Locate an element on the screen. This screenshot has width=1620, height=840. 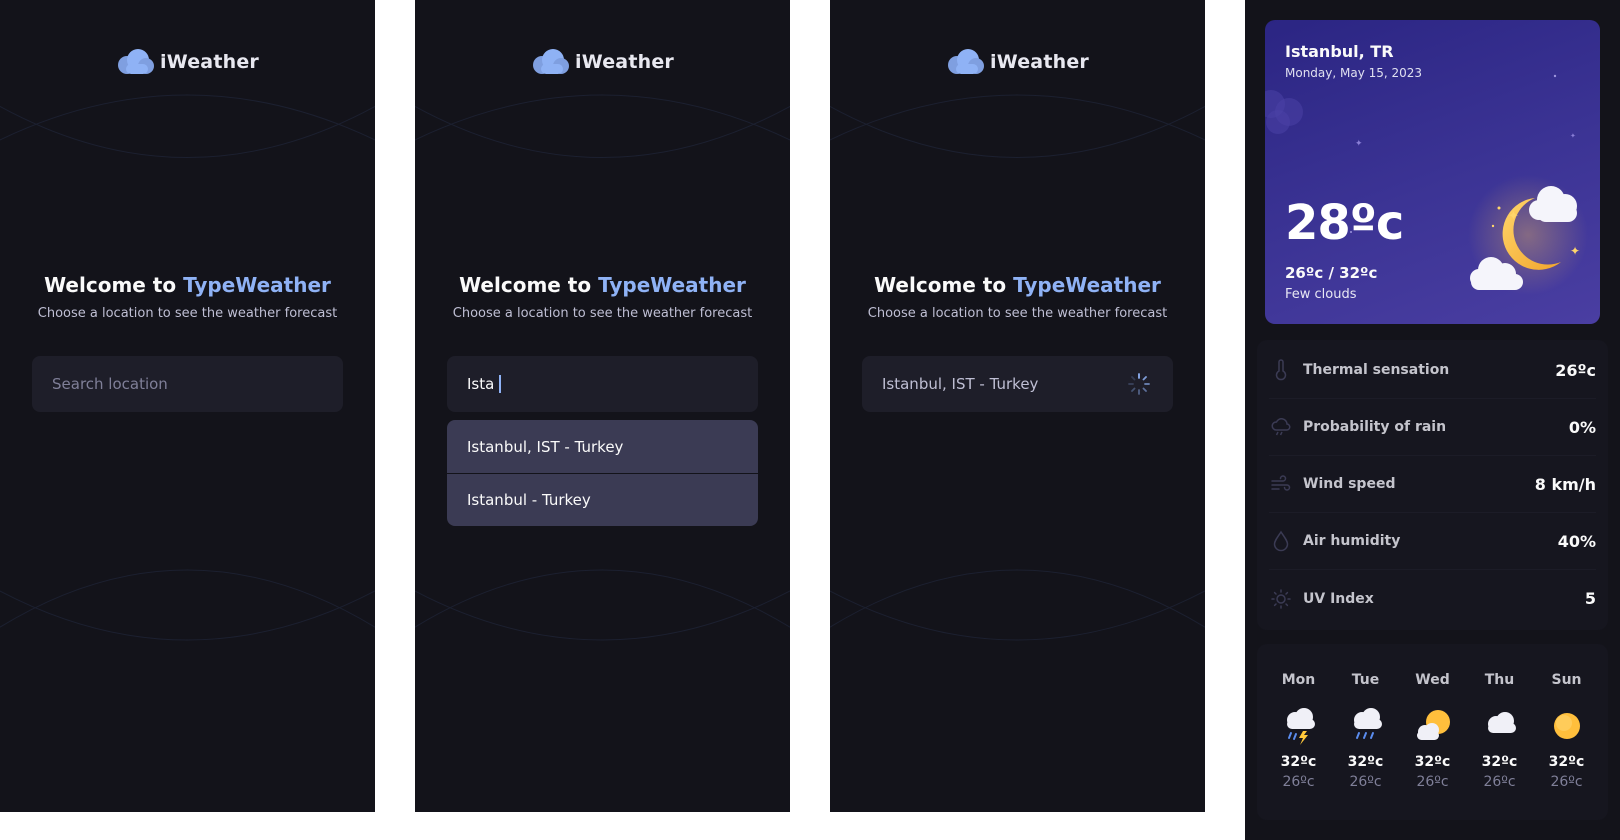
city-name: Istanbul, TR is located at coordinates (1339, 51).